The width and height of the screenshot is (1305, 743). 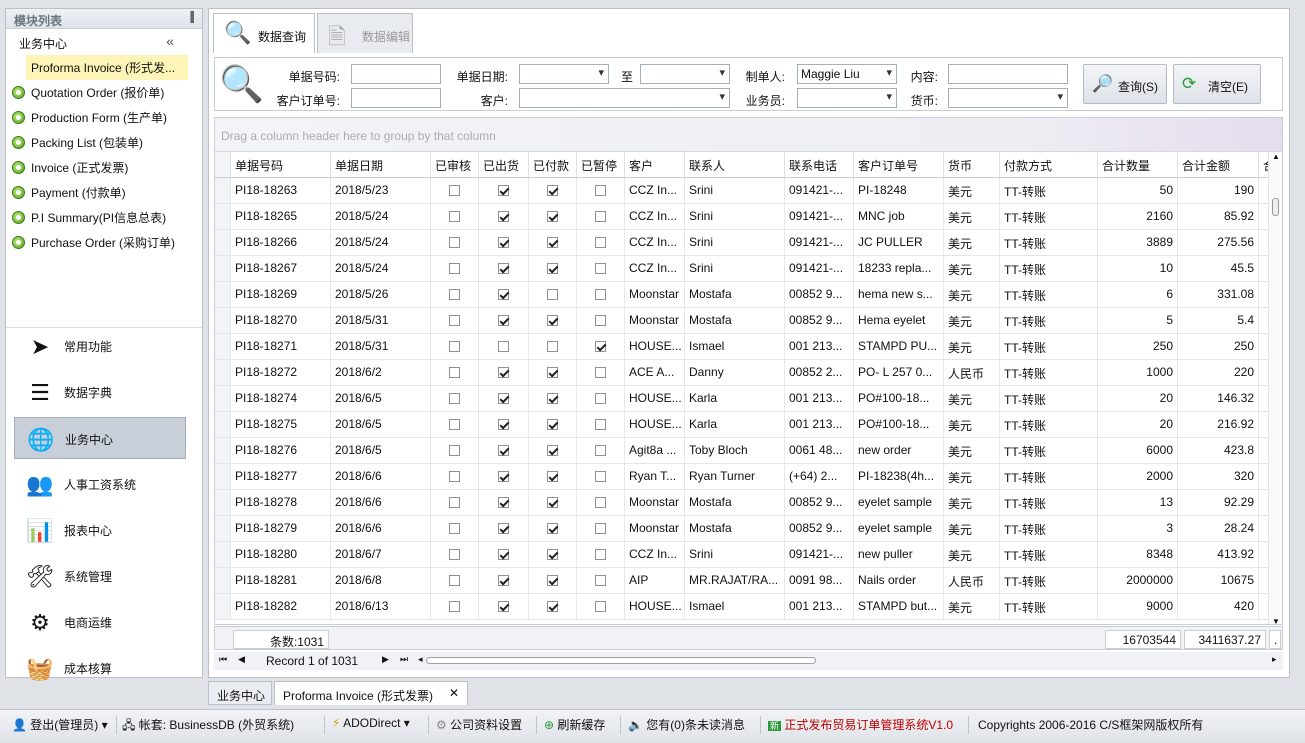 What do you see at coordinates (1218, 190) in the screenshot?
I see `table-cell: 190` at bounding box center [1218, 190].